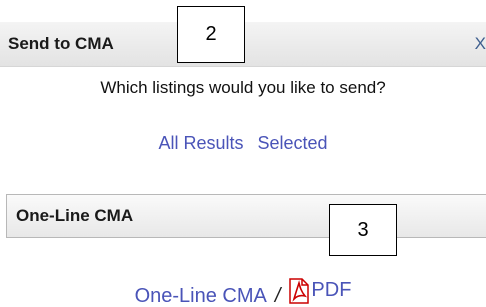  Describe the element at coordinates (211, 34) in the screenshot. I see `callout-label-2: 2` at that location.